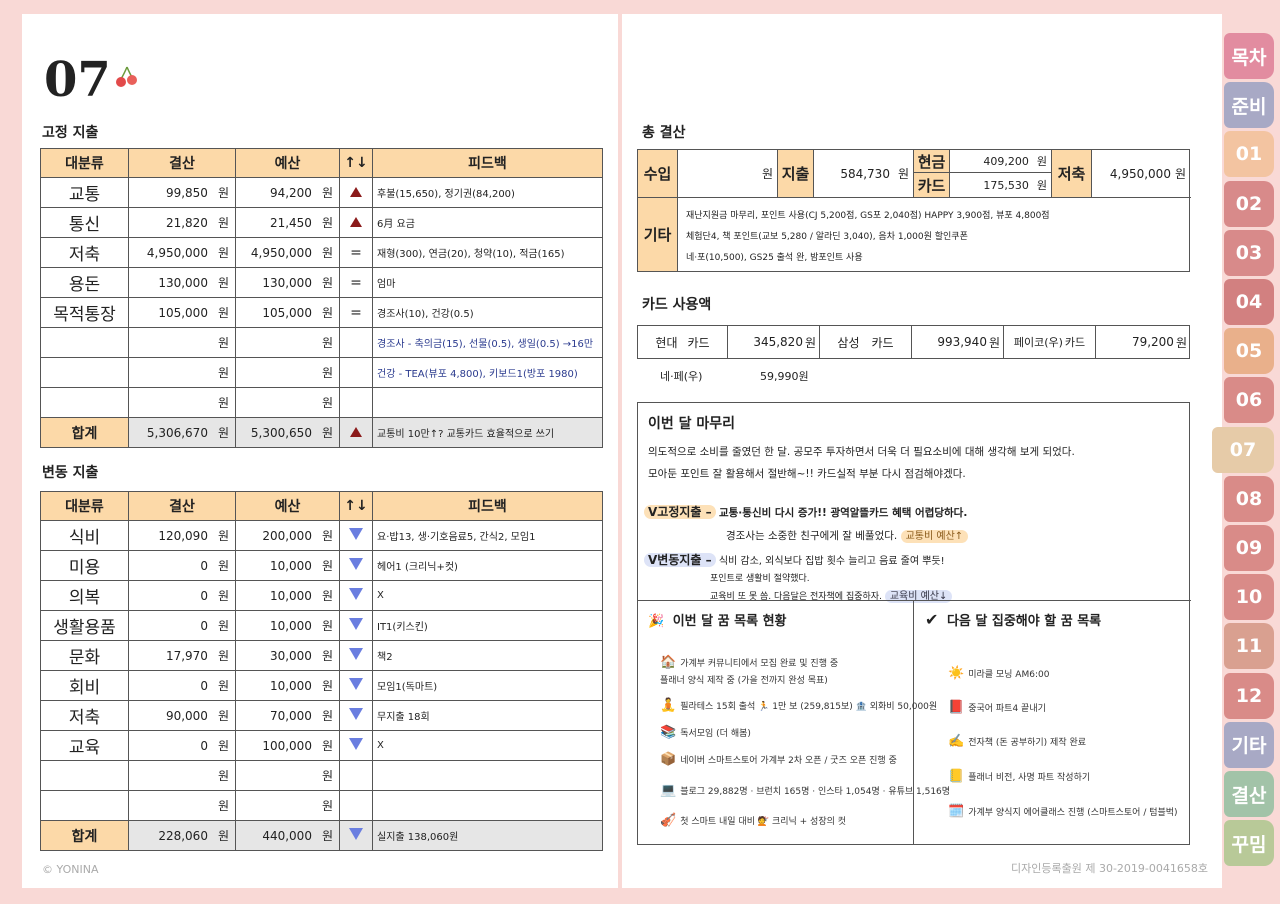  What do you see at coordinates (1140, 173) in the screenshot?
I see `savings-value: 4,950,000` at bounding box center [1140, 173].